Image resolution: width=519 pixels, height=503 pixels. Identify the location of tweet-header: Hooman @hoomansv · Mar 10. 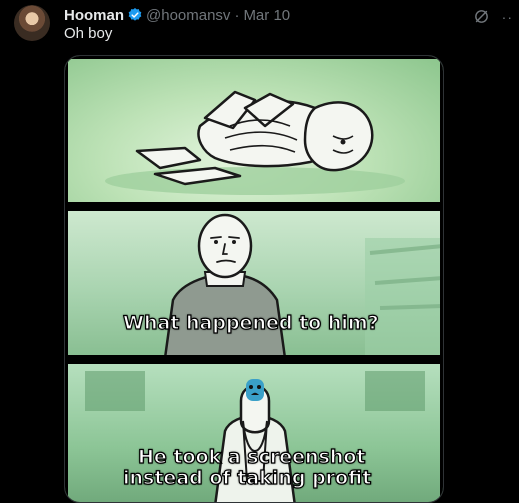
(177, 15).